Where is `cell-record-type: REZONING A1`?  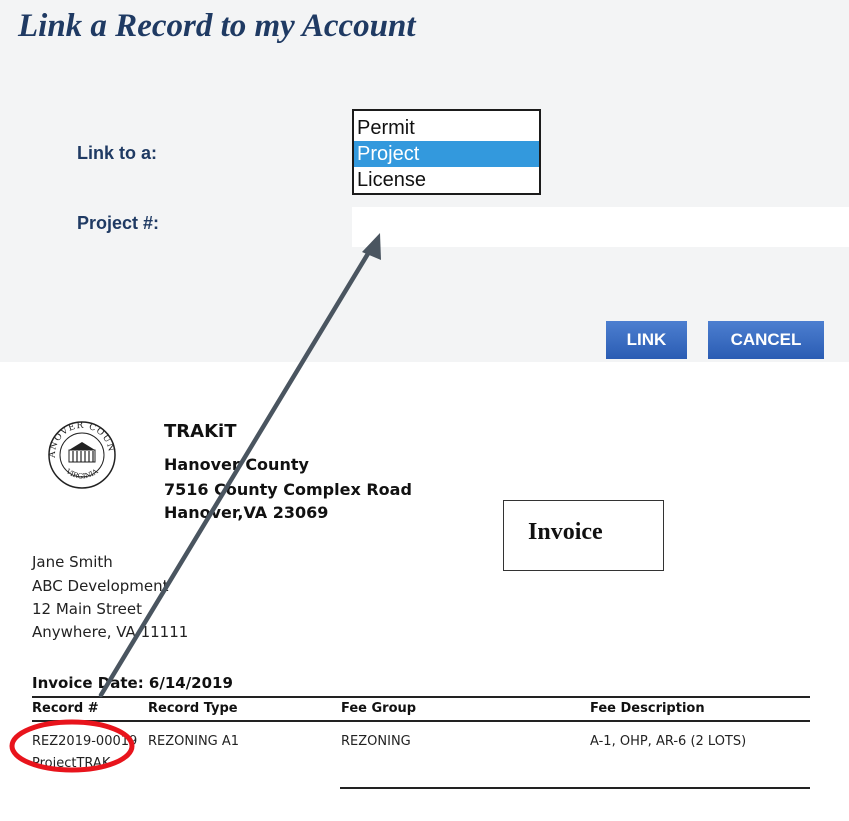
cell-record-type: REZONING A1 is located at coordinates (194, 741).